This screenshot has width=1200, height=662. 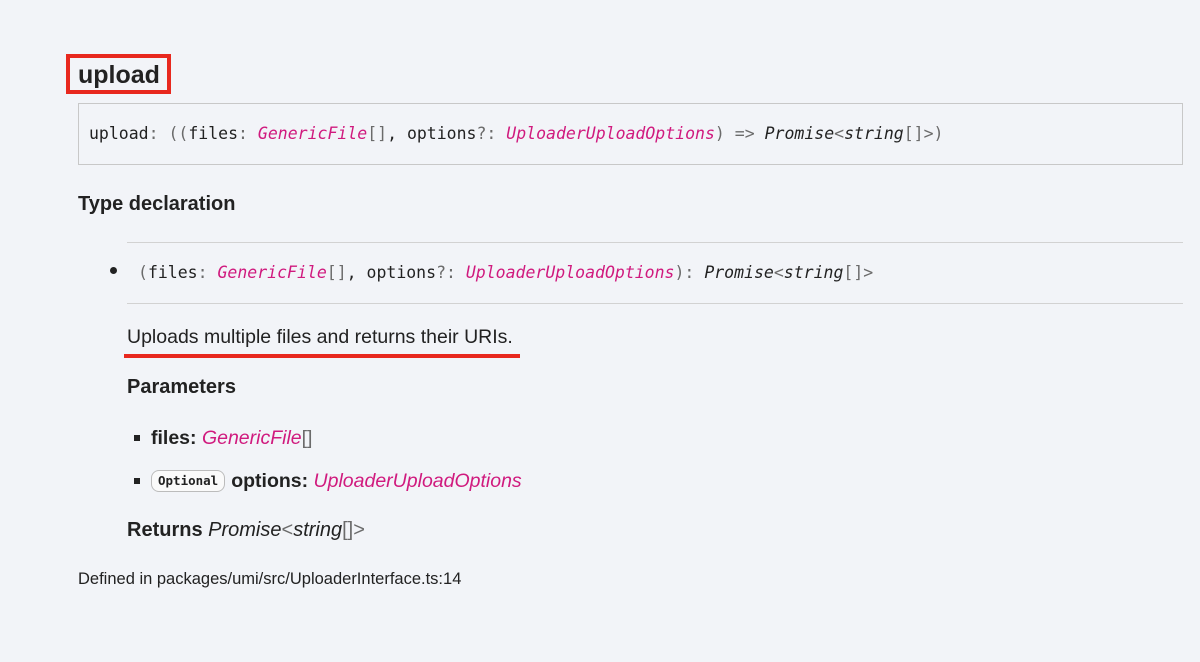 What do you see at coordinates (157, 204) in the screenshot?
I see `type-declaration-heading: Type declaration` at bounding box center [157, 204].